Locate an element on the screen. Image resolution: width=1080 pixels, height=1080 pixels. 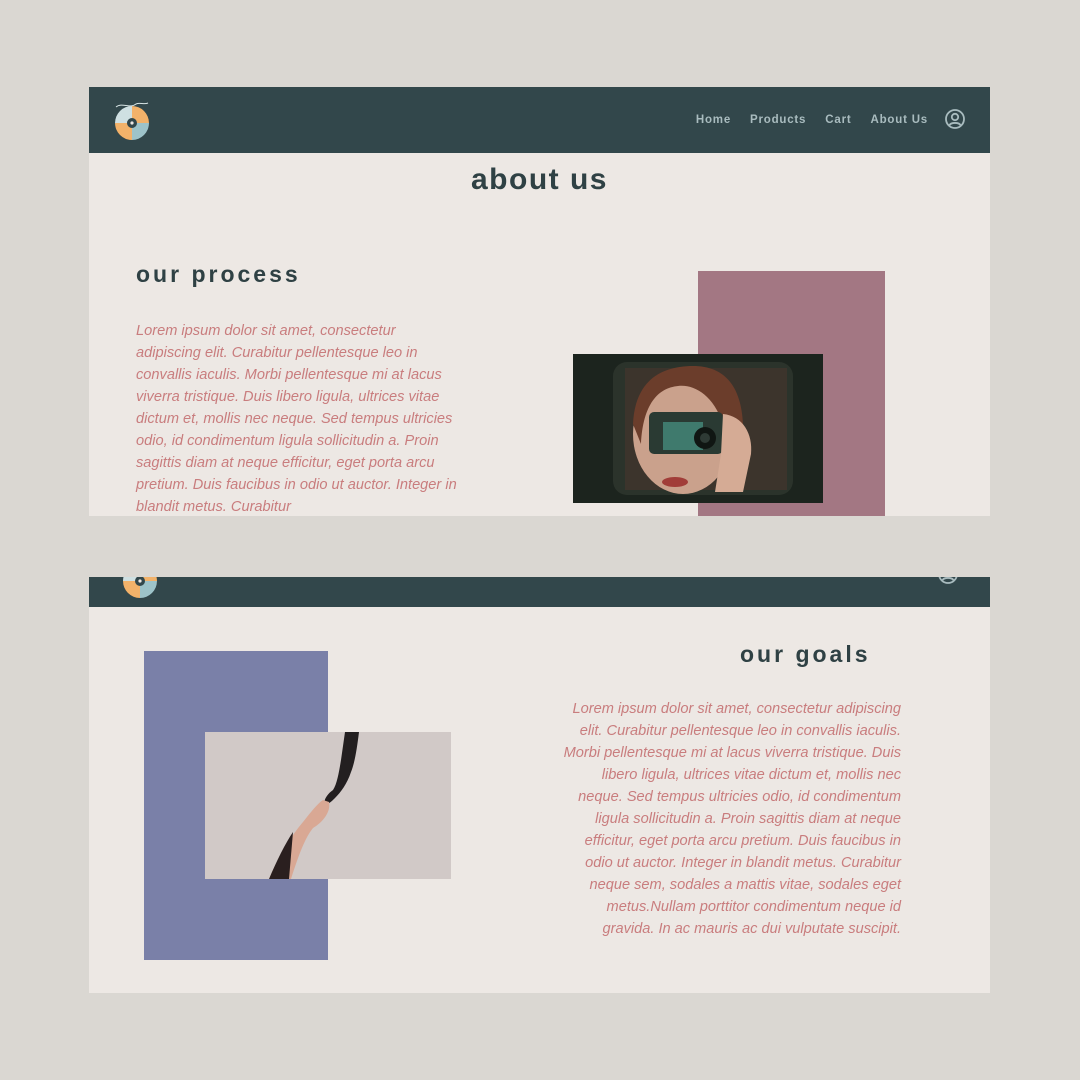
nav-link-home: Home is located at coordinates (713, 120).